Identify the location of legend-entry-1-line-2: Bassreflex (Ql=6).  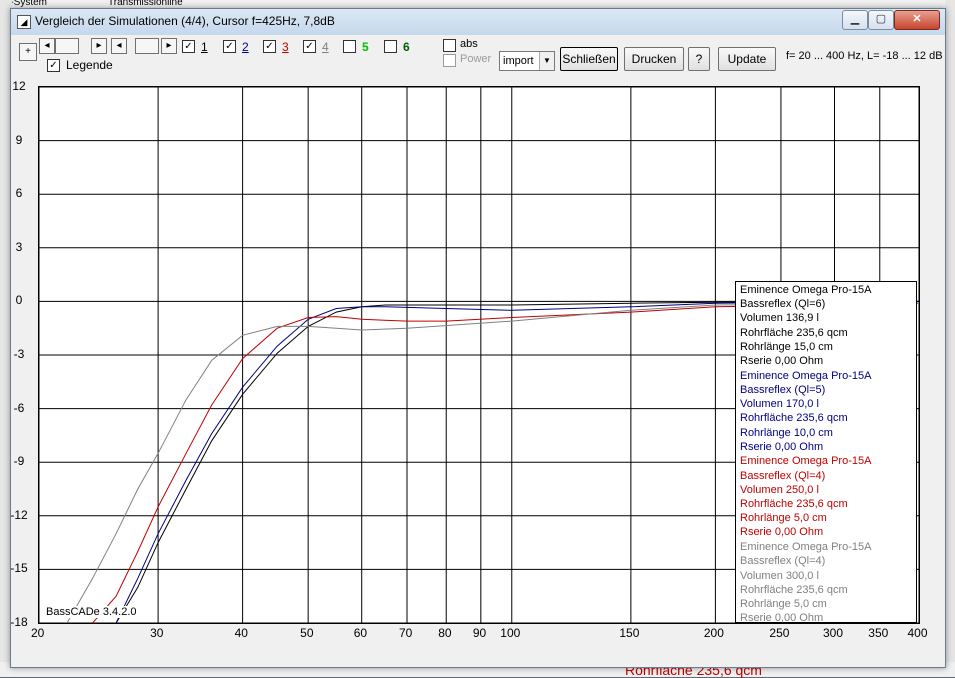
(783, 304).